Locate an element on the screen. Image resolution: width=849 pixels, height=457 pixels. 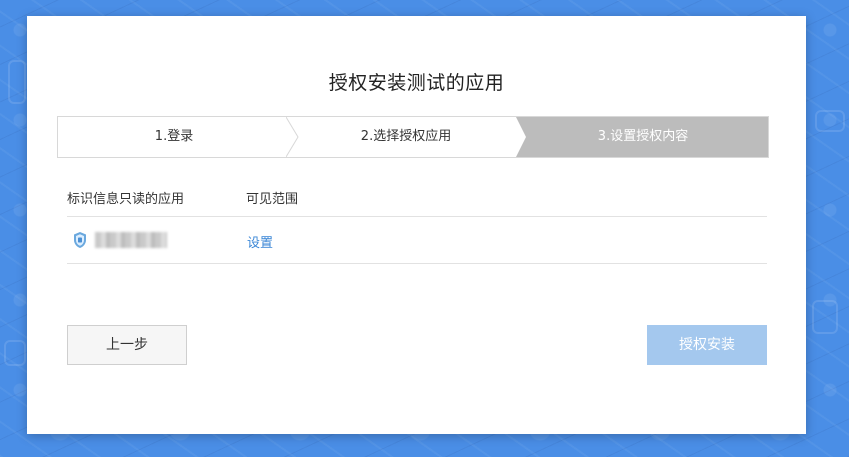
header-visibility-column: 可见范围 is located at coordinates (272, 199).